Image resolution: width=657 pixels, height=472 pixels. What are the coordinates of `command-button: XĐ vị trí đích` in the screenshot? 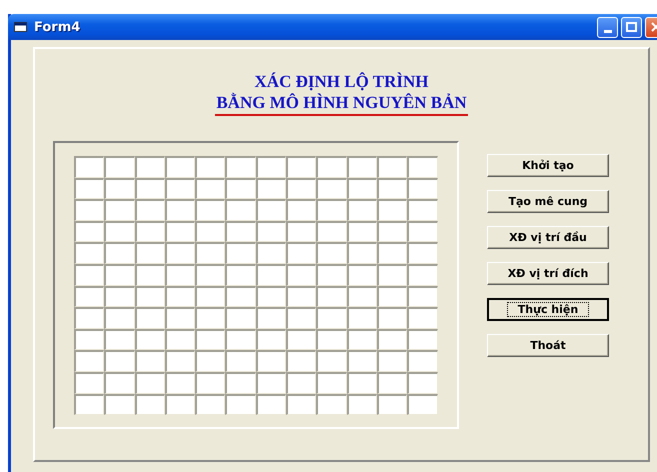 It's located at (548, 273).